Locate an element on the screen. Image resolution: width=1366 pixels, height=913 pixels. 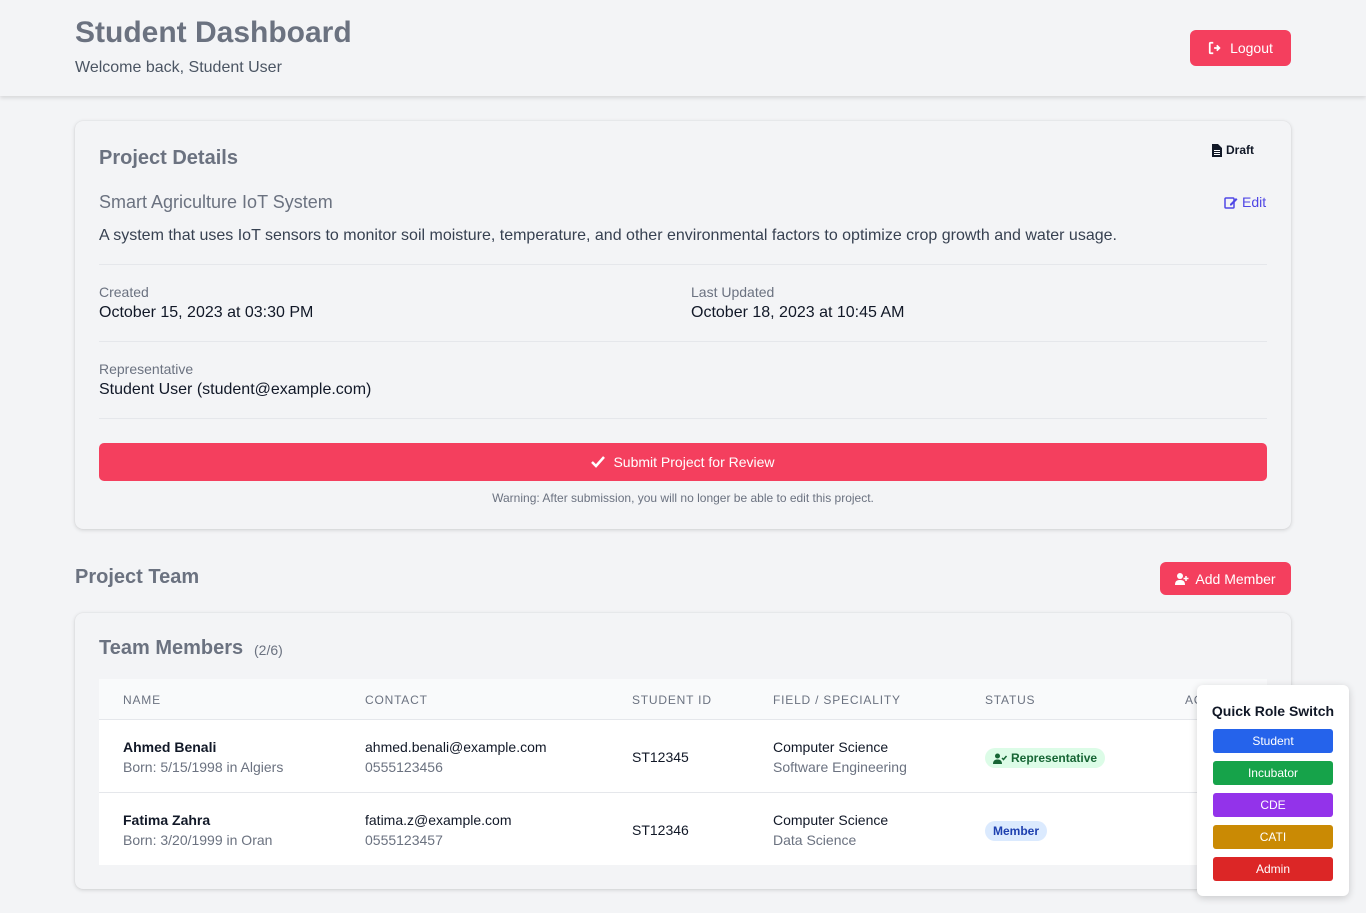
representative-label: Representative is located at coordinates (146, 369).